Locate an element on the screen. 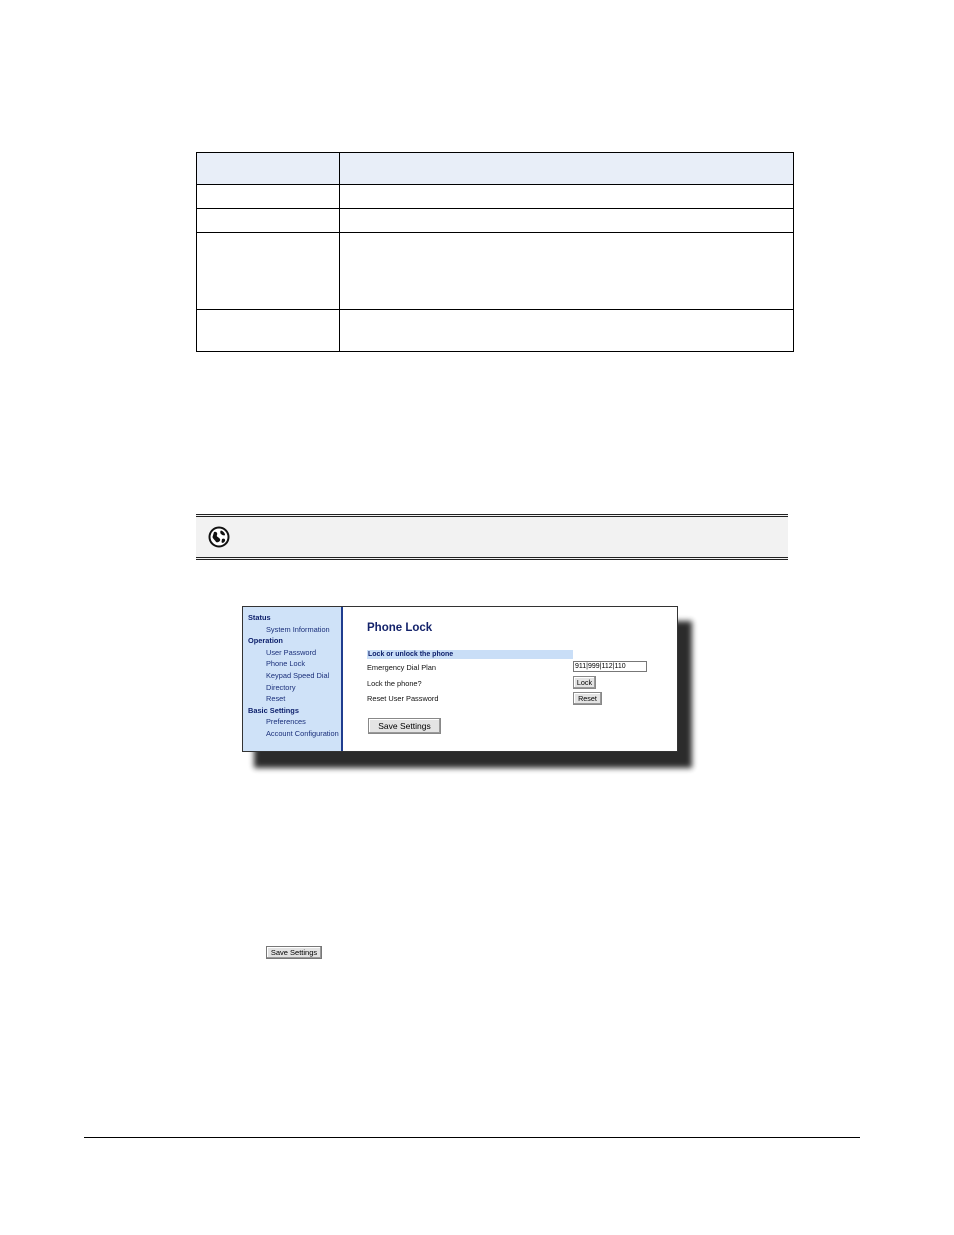 The image size is (954, 1235). sidebar-link: Reset is located at coordinates (292, 699).